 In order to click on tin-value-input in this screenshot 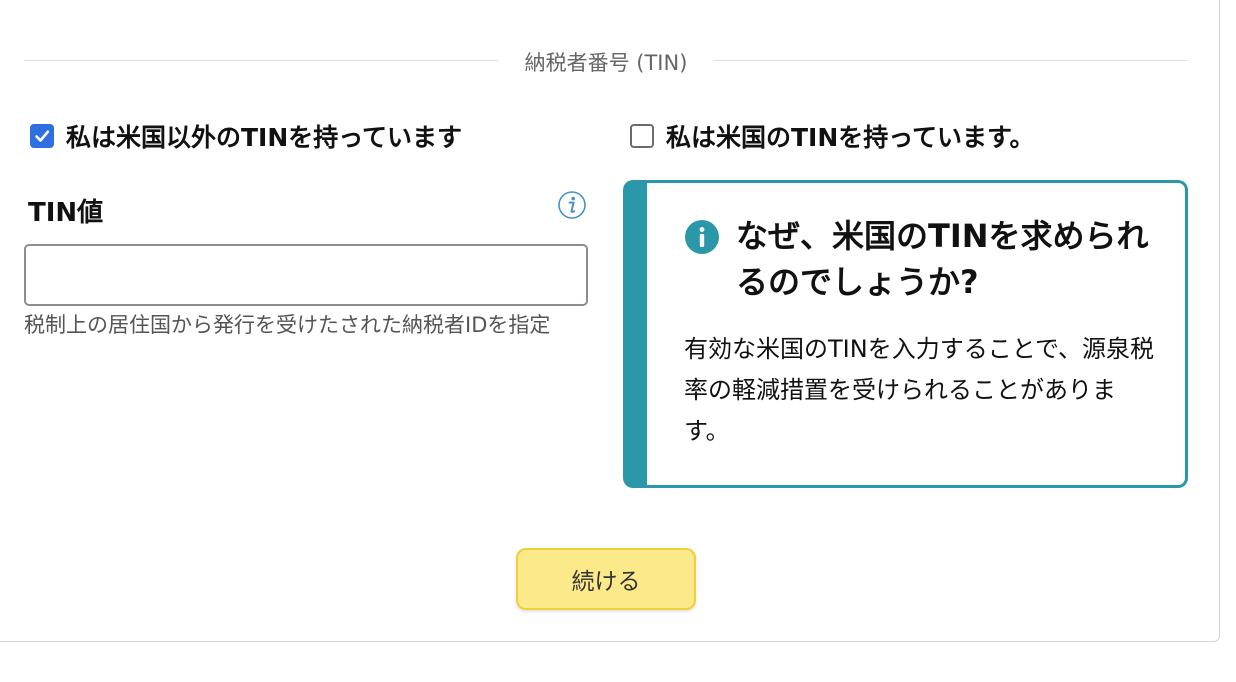, I will do `click(306, 275)`.